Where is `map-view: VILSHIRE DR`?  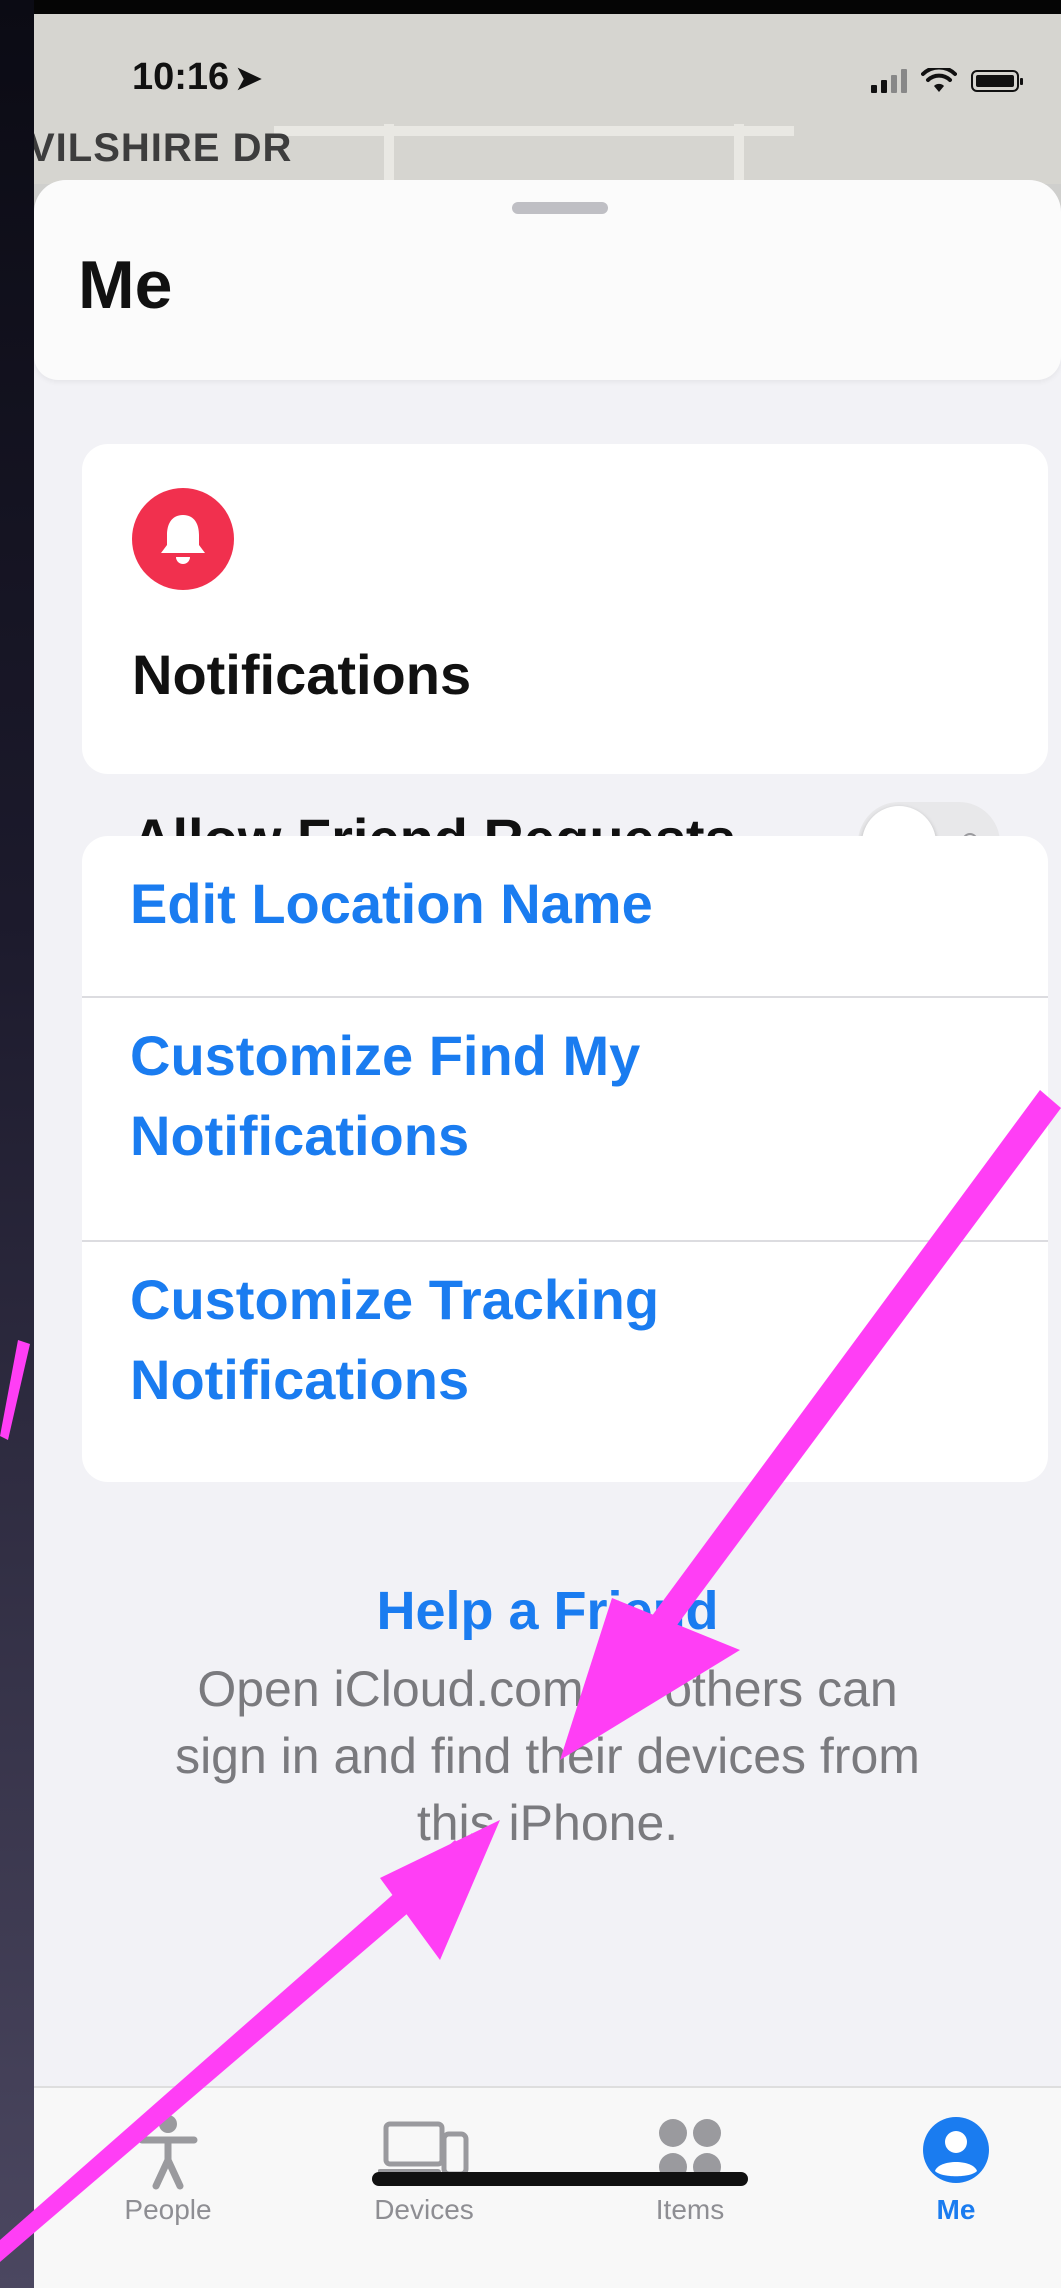
map-view: VILSHIRE DR is located at coordinates (547, 99).